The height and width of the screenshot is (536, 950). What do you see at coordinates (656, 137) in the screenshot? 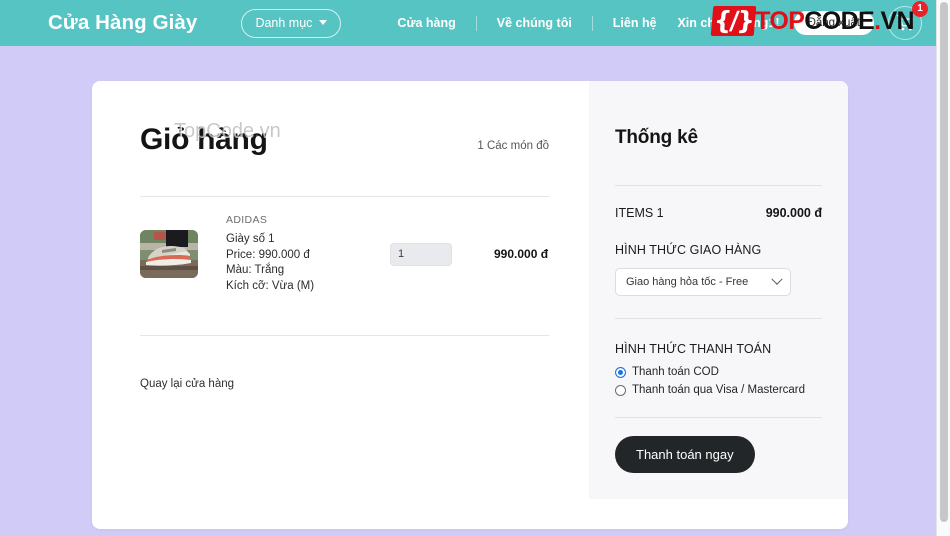
I see `summary-title: Thống kê` at bounding box center [656, 137].